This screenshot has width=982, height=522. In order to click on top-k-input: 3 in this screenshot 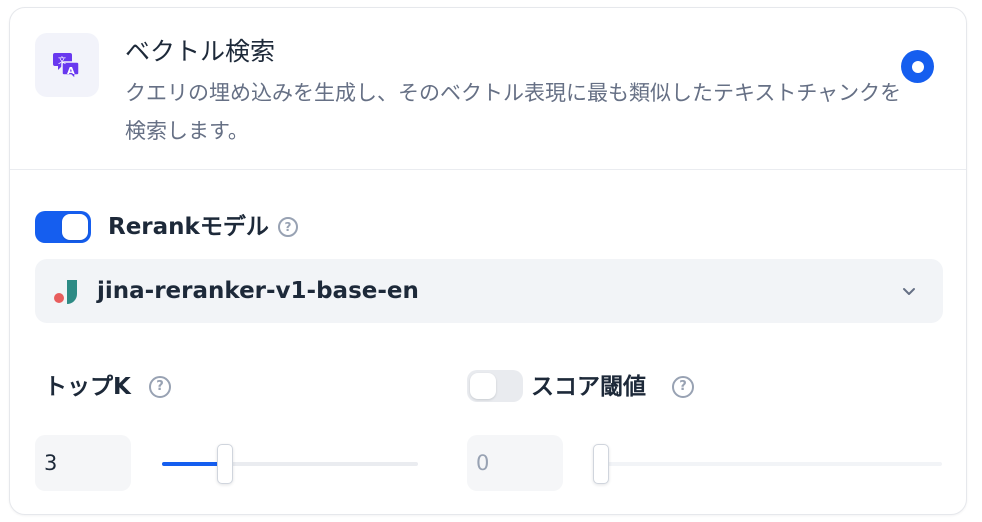, I will do `click(83, 463)`.